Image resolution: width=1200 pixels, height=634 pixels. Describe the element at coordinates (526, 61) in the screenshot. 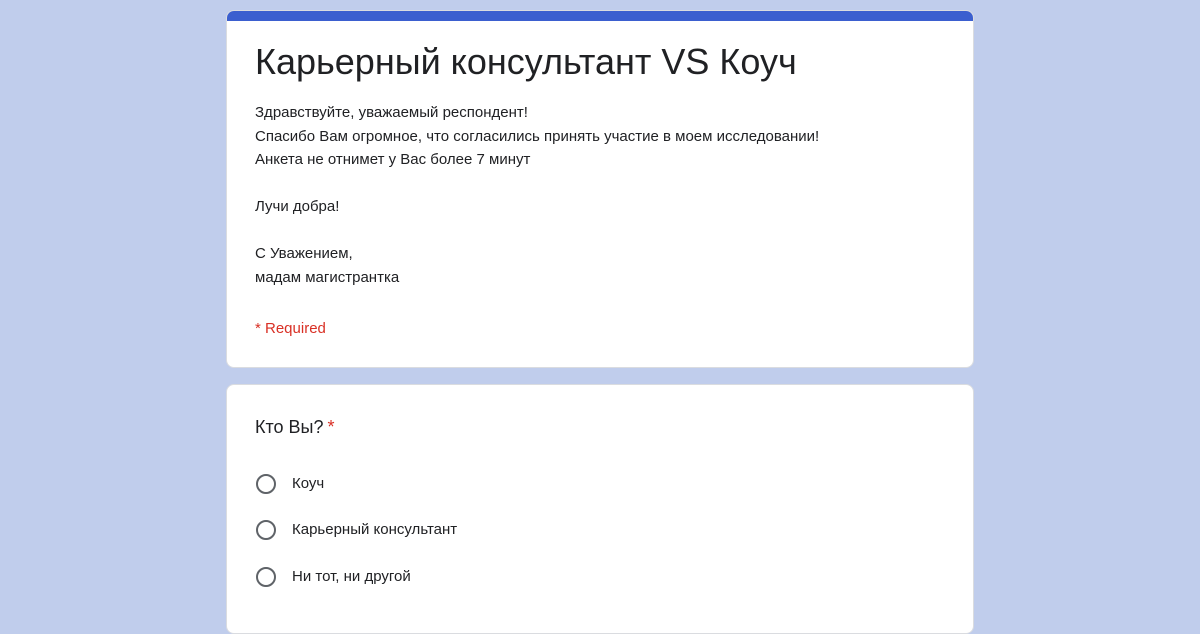

I see `form-title: Карьерный консультант VS Коуч` at that location.